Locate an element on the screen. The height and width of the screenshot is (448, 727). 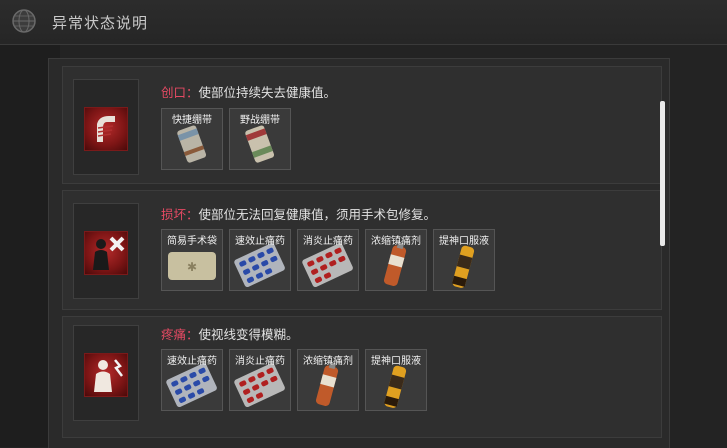
scrollbar-thumb is located at coordinates (662, 173).